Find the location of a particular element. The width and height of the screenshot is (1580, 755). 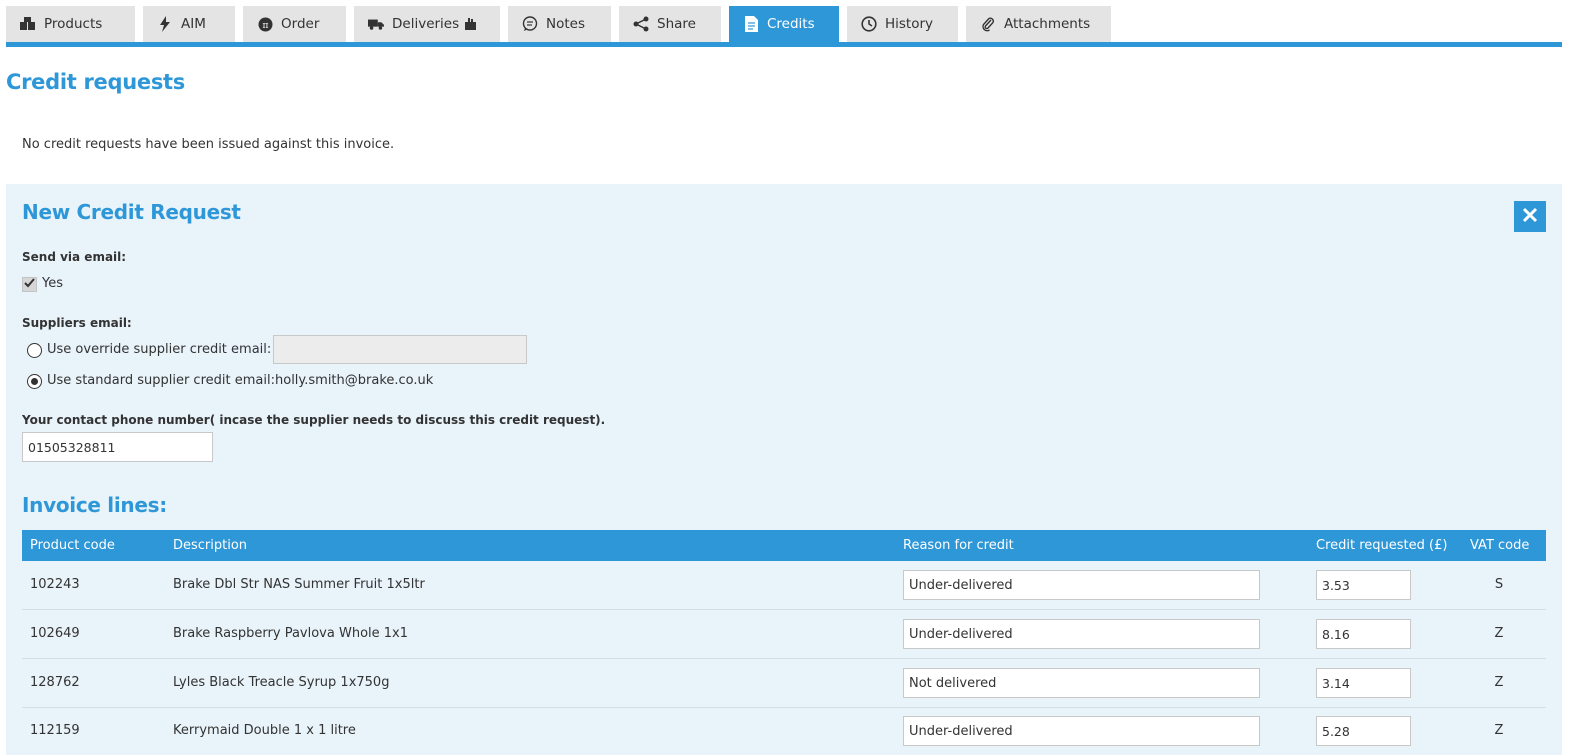

radio-selected-dot is located at coordinates (34, 381).